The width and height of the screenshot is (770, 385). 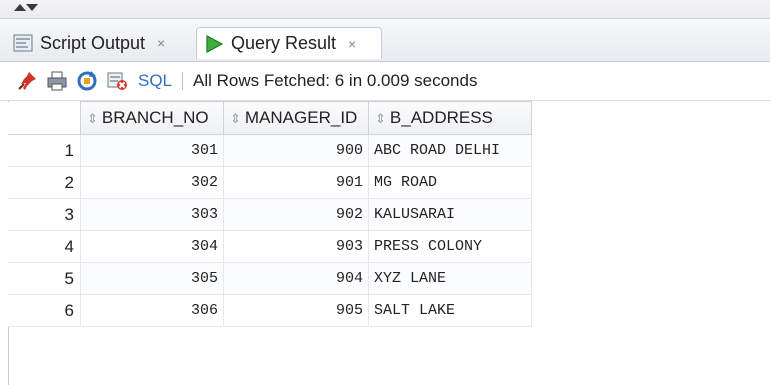 I want to click on result-toolbar: SQL All Rows Fetched: 6 in 0.009 seconds, so click(x=385, y=81).